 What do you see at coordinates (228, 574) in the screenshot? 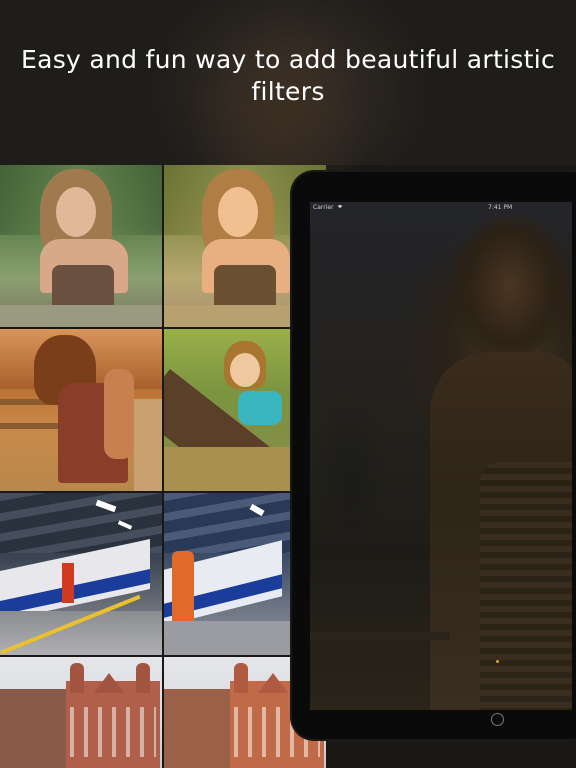
I see `gallery-tile-subway-cool` at bounding box center [228, 574].